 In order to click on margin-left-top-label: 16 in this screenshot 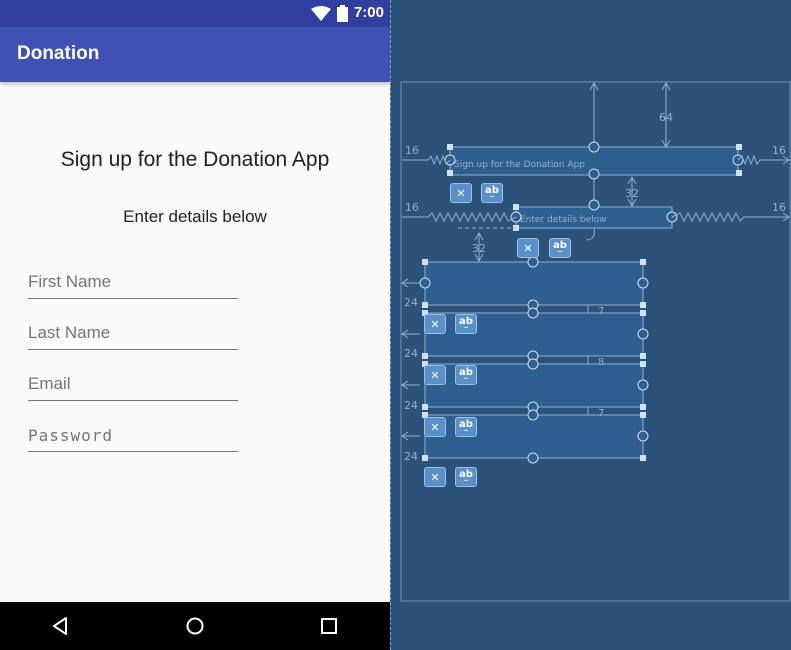, I will do `click(412, 150)`.